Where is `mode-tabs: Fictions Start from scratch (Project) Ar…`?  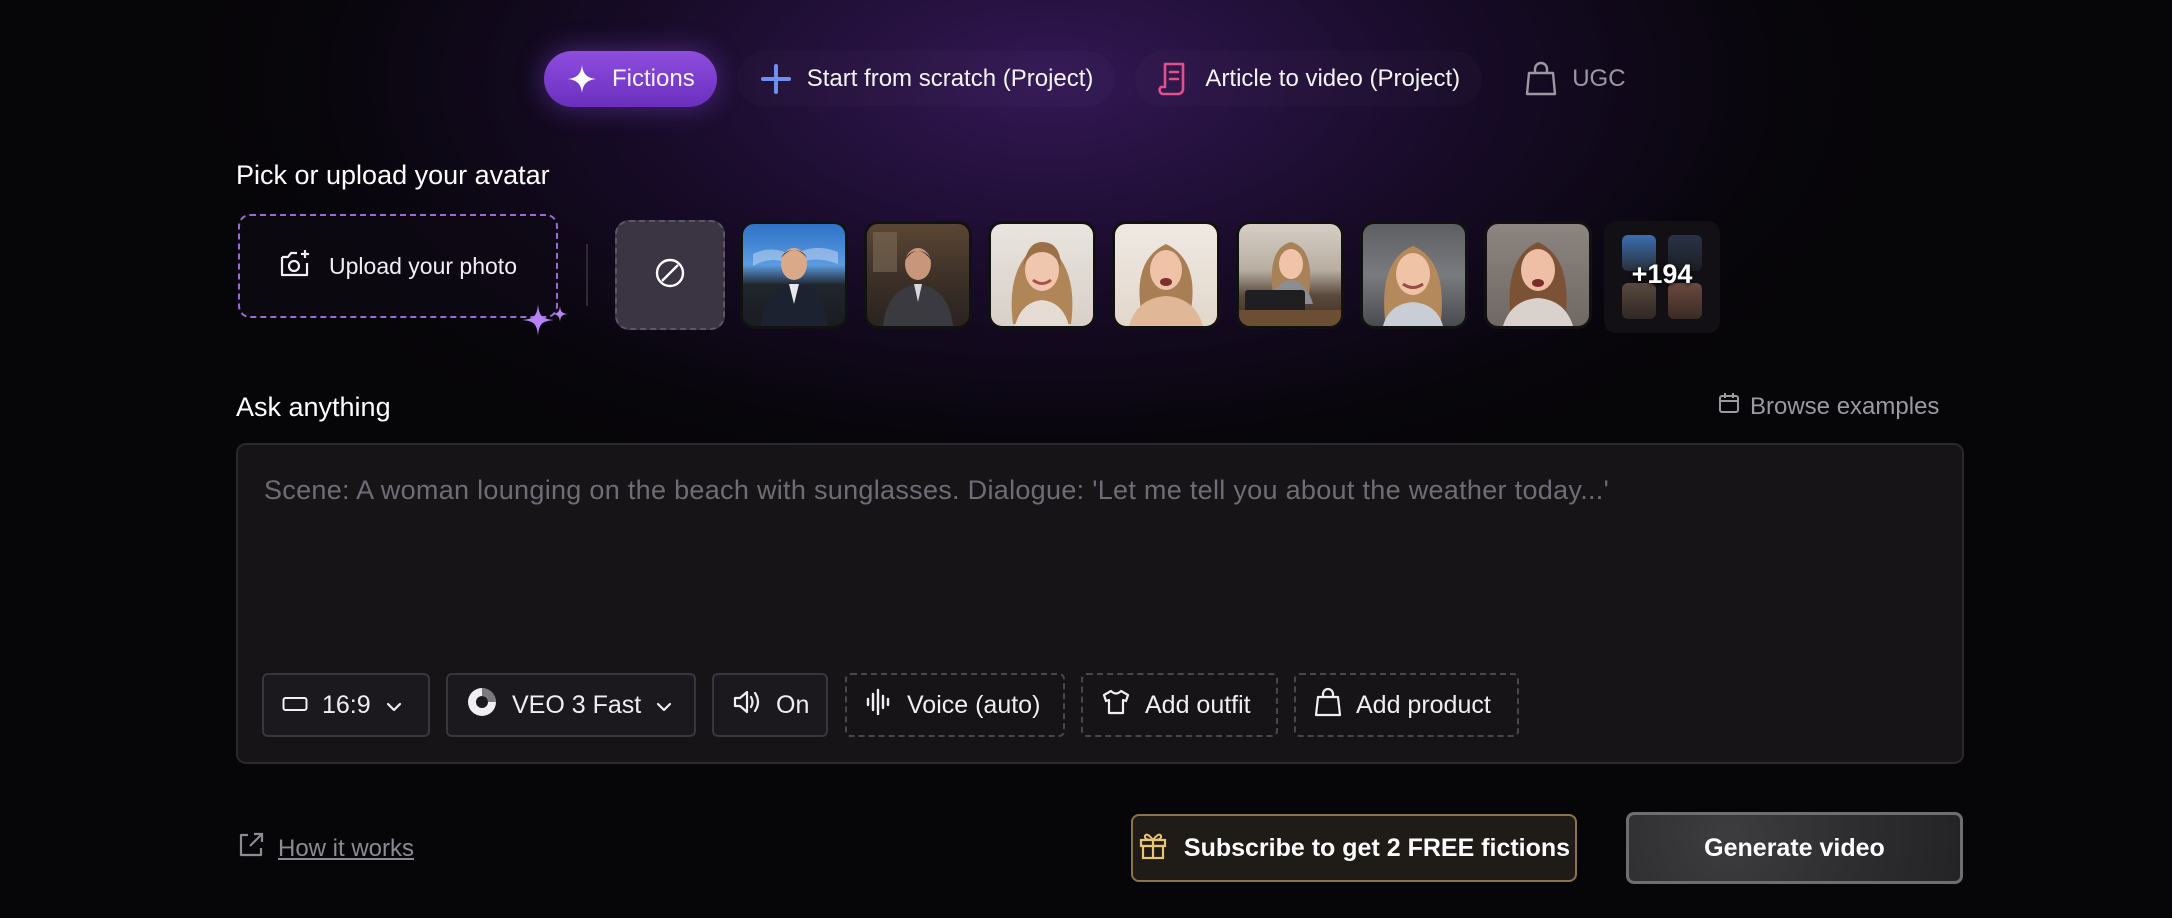 mode-tabs: Fictions Start from scratch (Project) Ar… is located at coordinates (1096, 79).